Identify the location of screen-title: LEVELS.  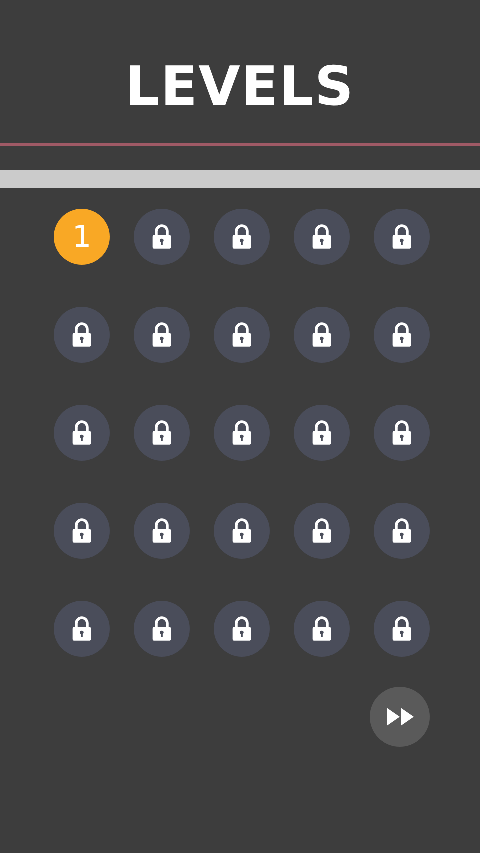
(240, 86).